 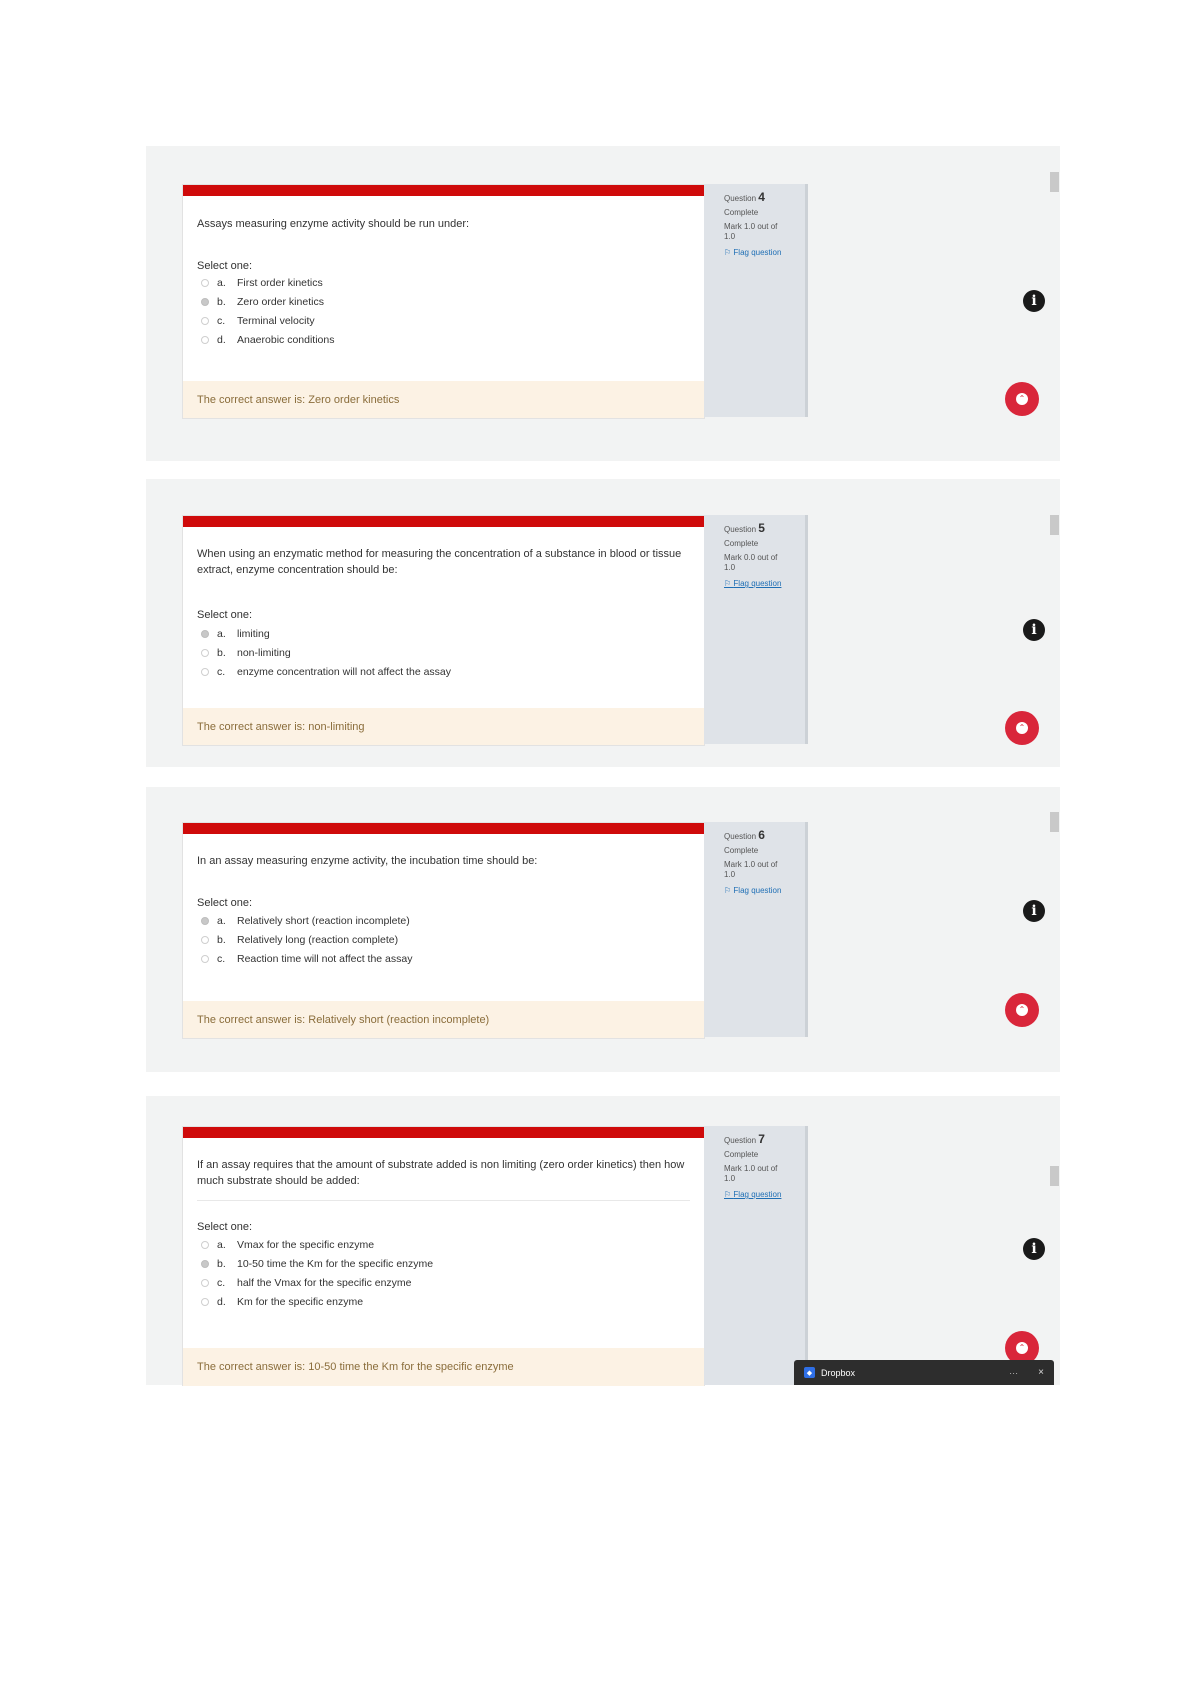 I want to click on option-text: Reaction time will not affect the assay, so click(x=325, y=959).